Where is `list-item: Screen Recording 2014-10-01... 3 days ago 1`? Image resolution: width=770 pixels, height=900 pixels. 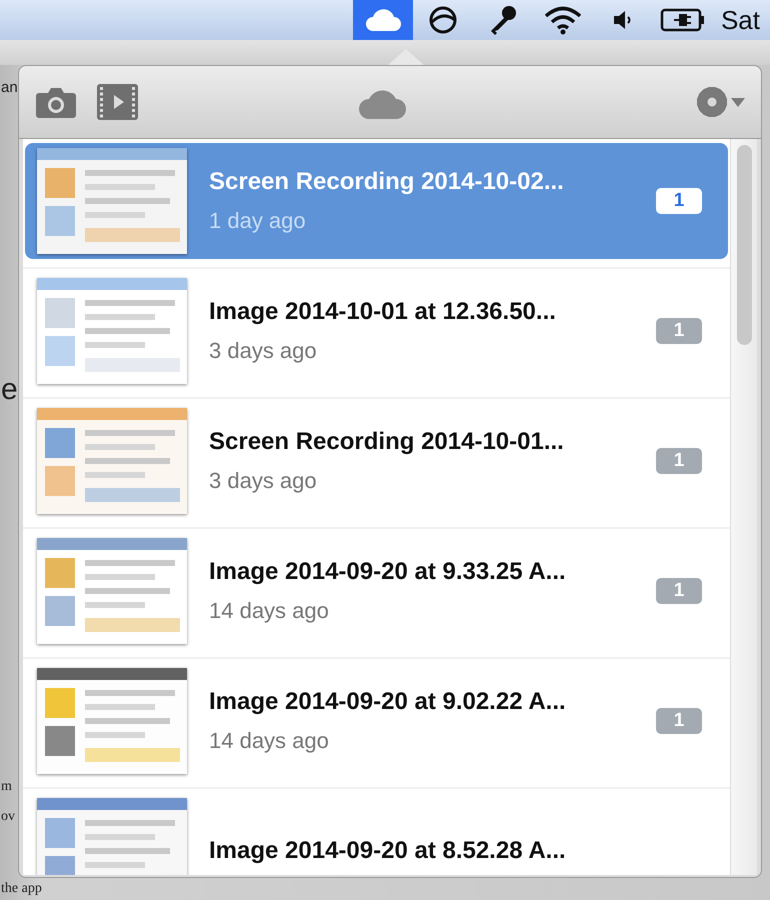
list-item: Screen Recording 2014-10-01... 3 days ago 1 is located at coordinates (376, 461).